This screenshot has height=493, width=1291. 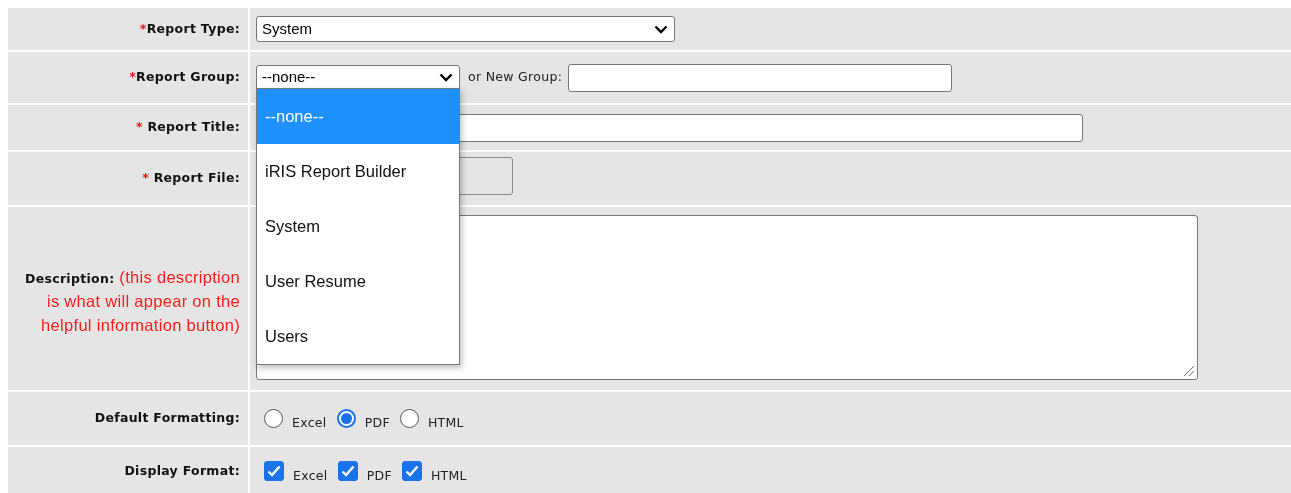 What do you see at coordinates (358, 171) in the screenshot?
I see `dropdown-option: iRIS Report Builder` at bounding box center [358, 171].